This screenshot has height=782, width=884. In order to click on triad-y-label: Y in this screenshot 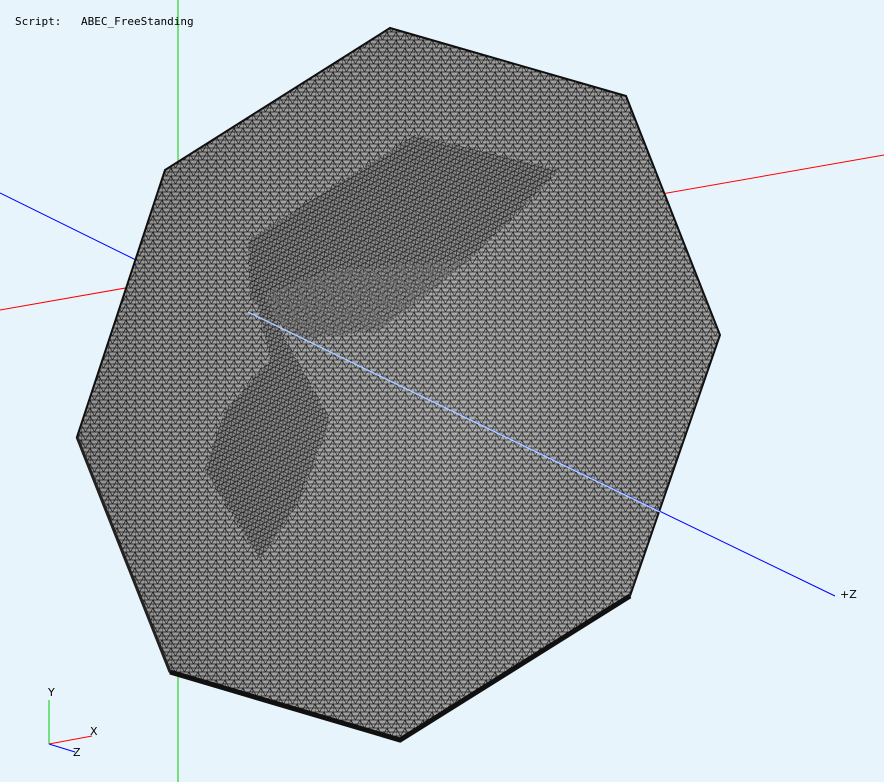, I will do `click(51, 692)`.